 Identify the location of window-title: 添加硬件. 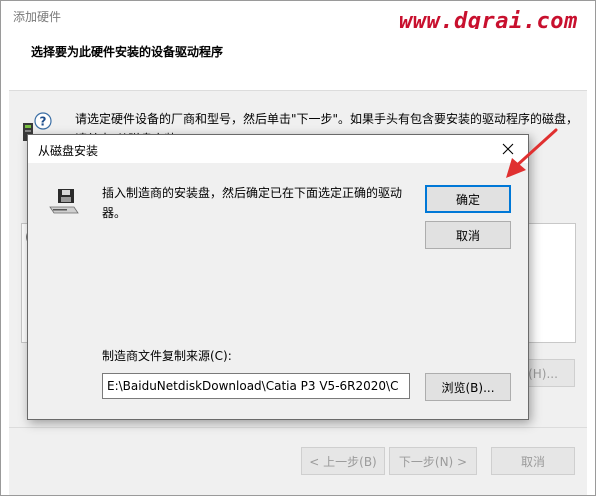
(37, 17).